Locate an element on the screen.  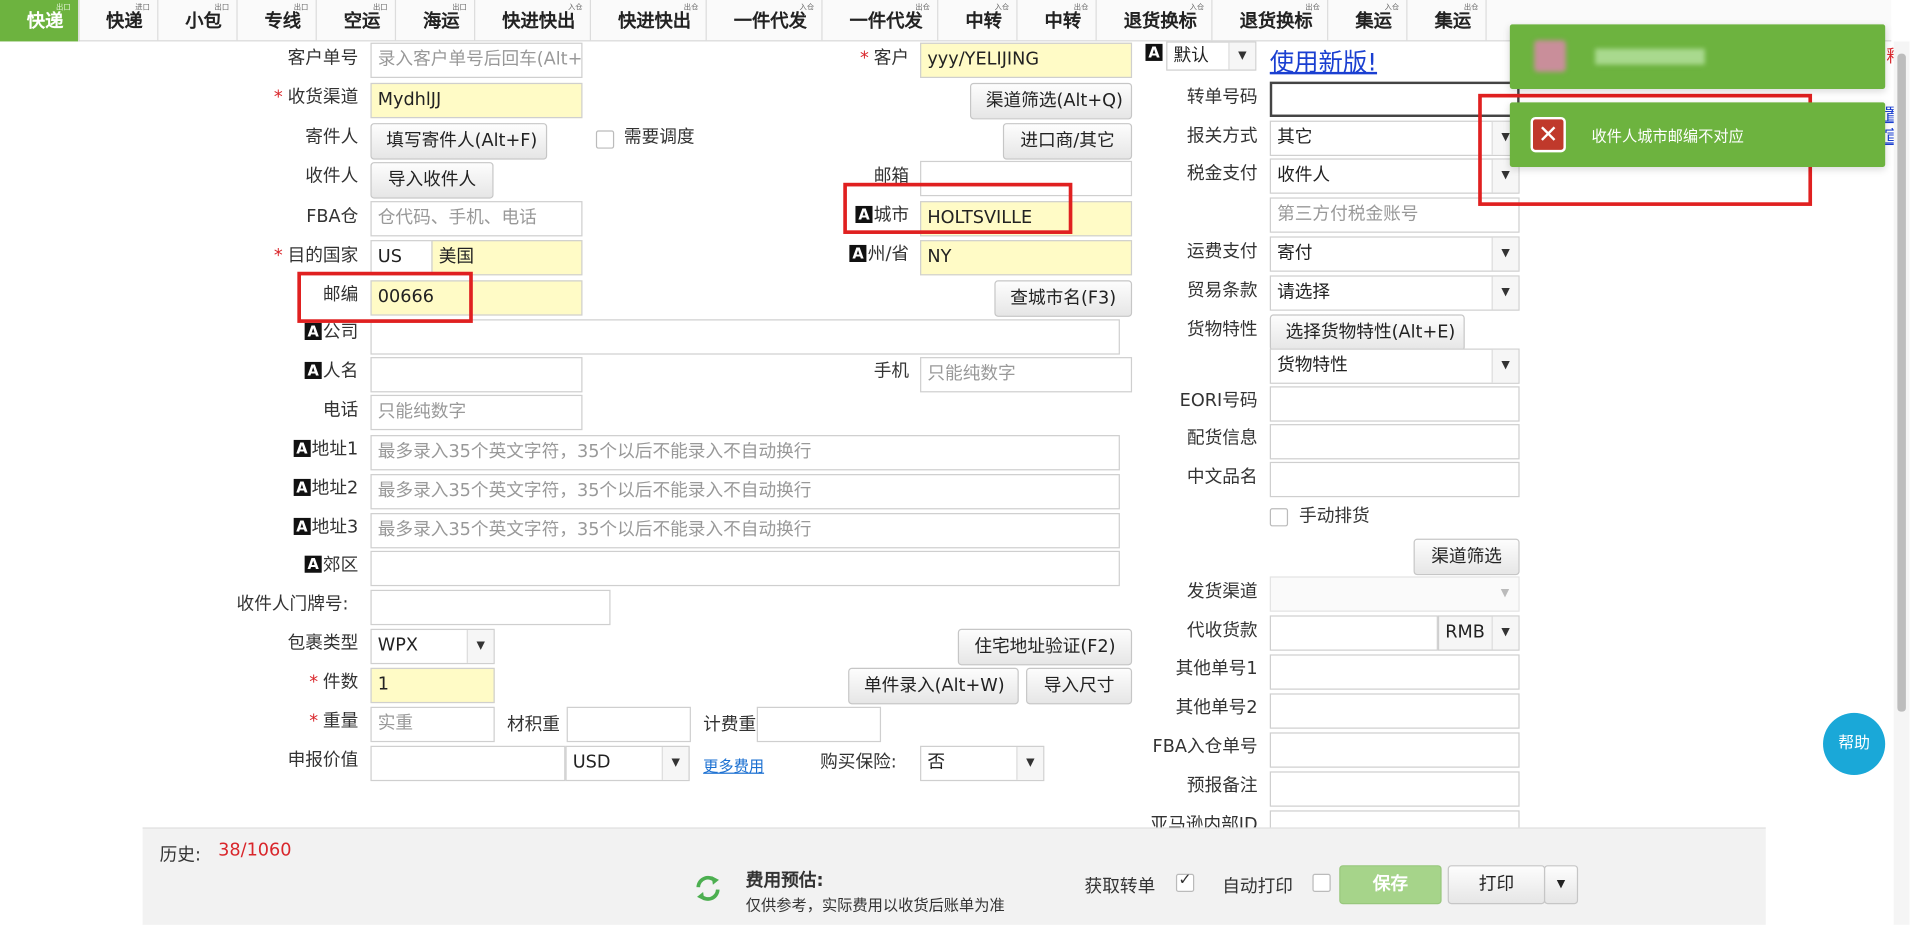
state-input: NY is located at coordinates (1026, 258).